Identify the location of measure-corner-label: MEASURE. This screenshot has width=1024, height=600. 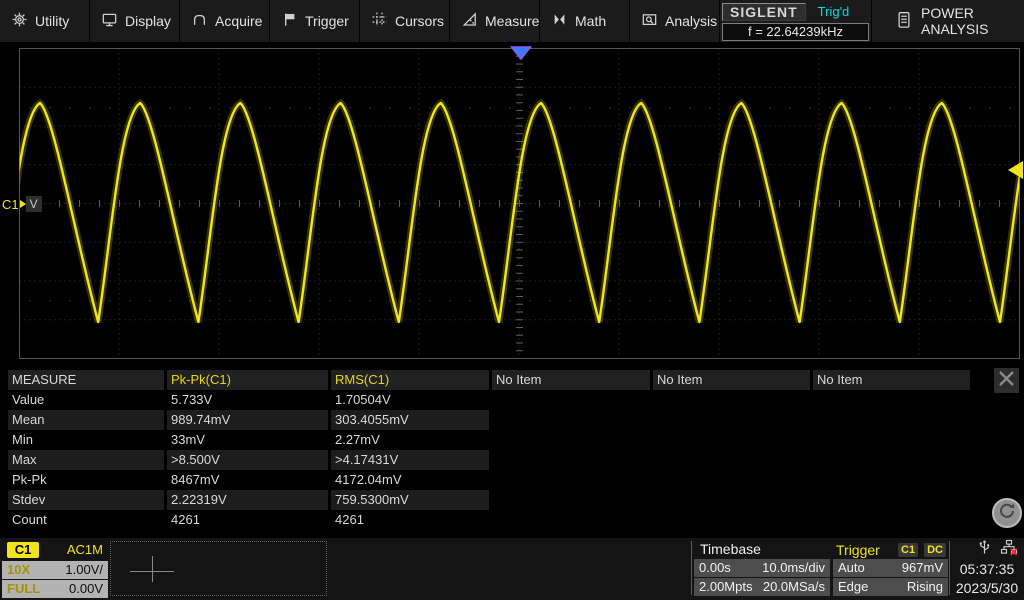
(86, 380).